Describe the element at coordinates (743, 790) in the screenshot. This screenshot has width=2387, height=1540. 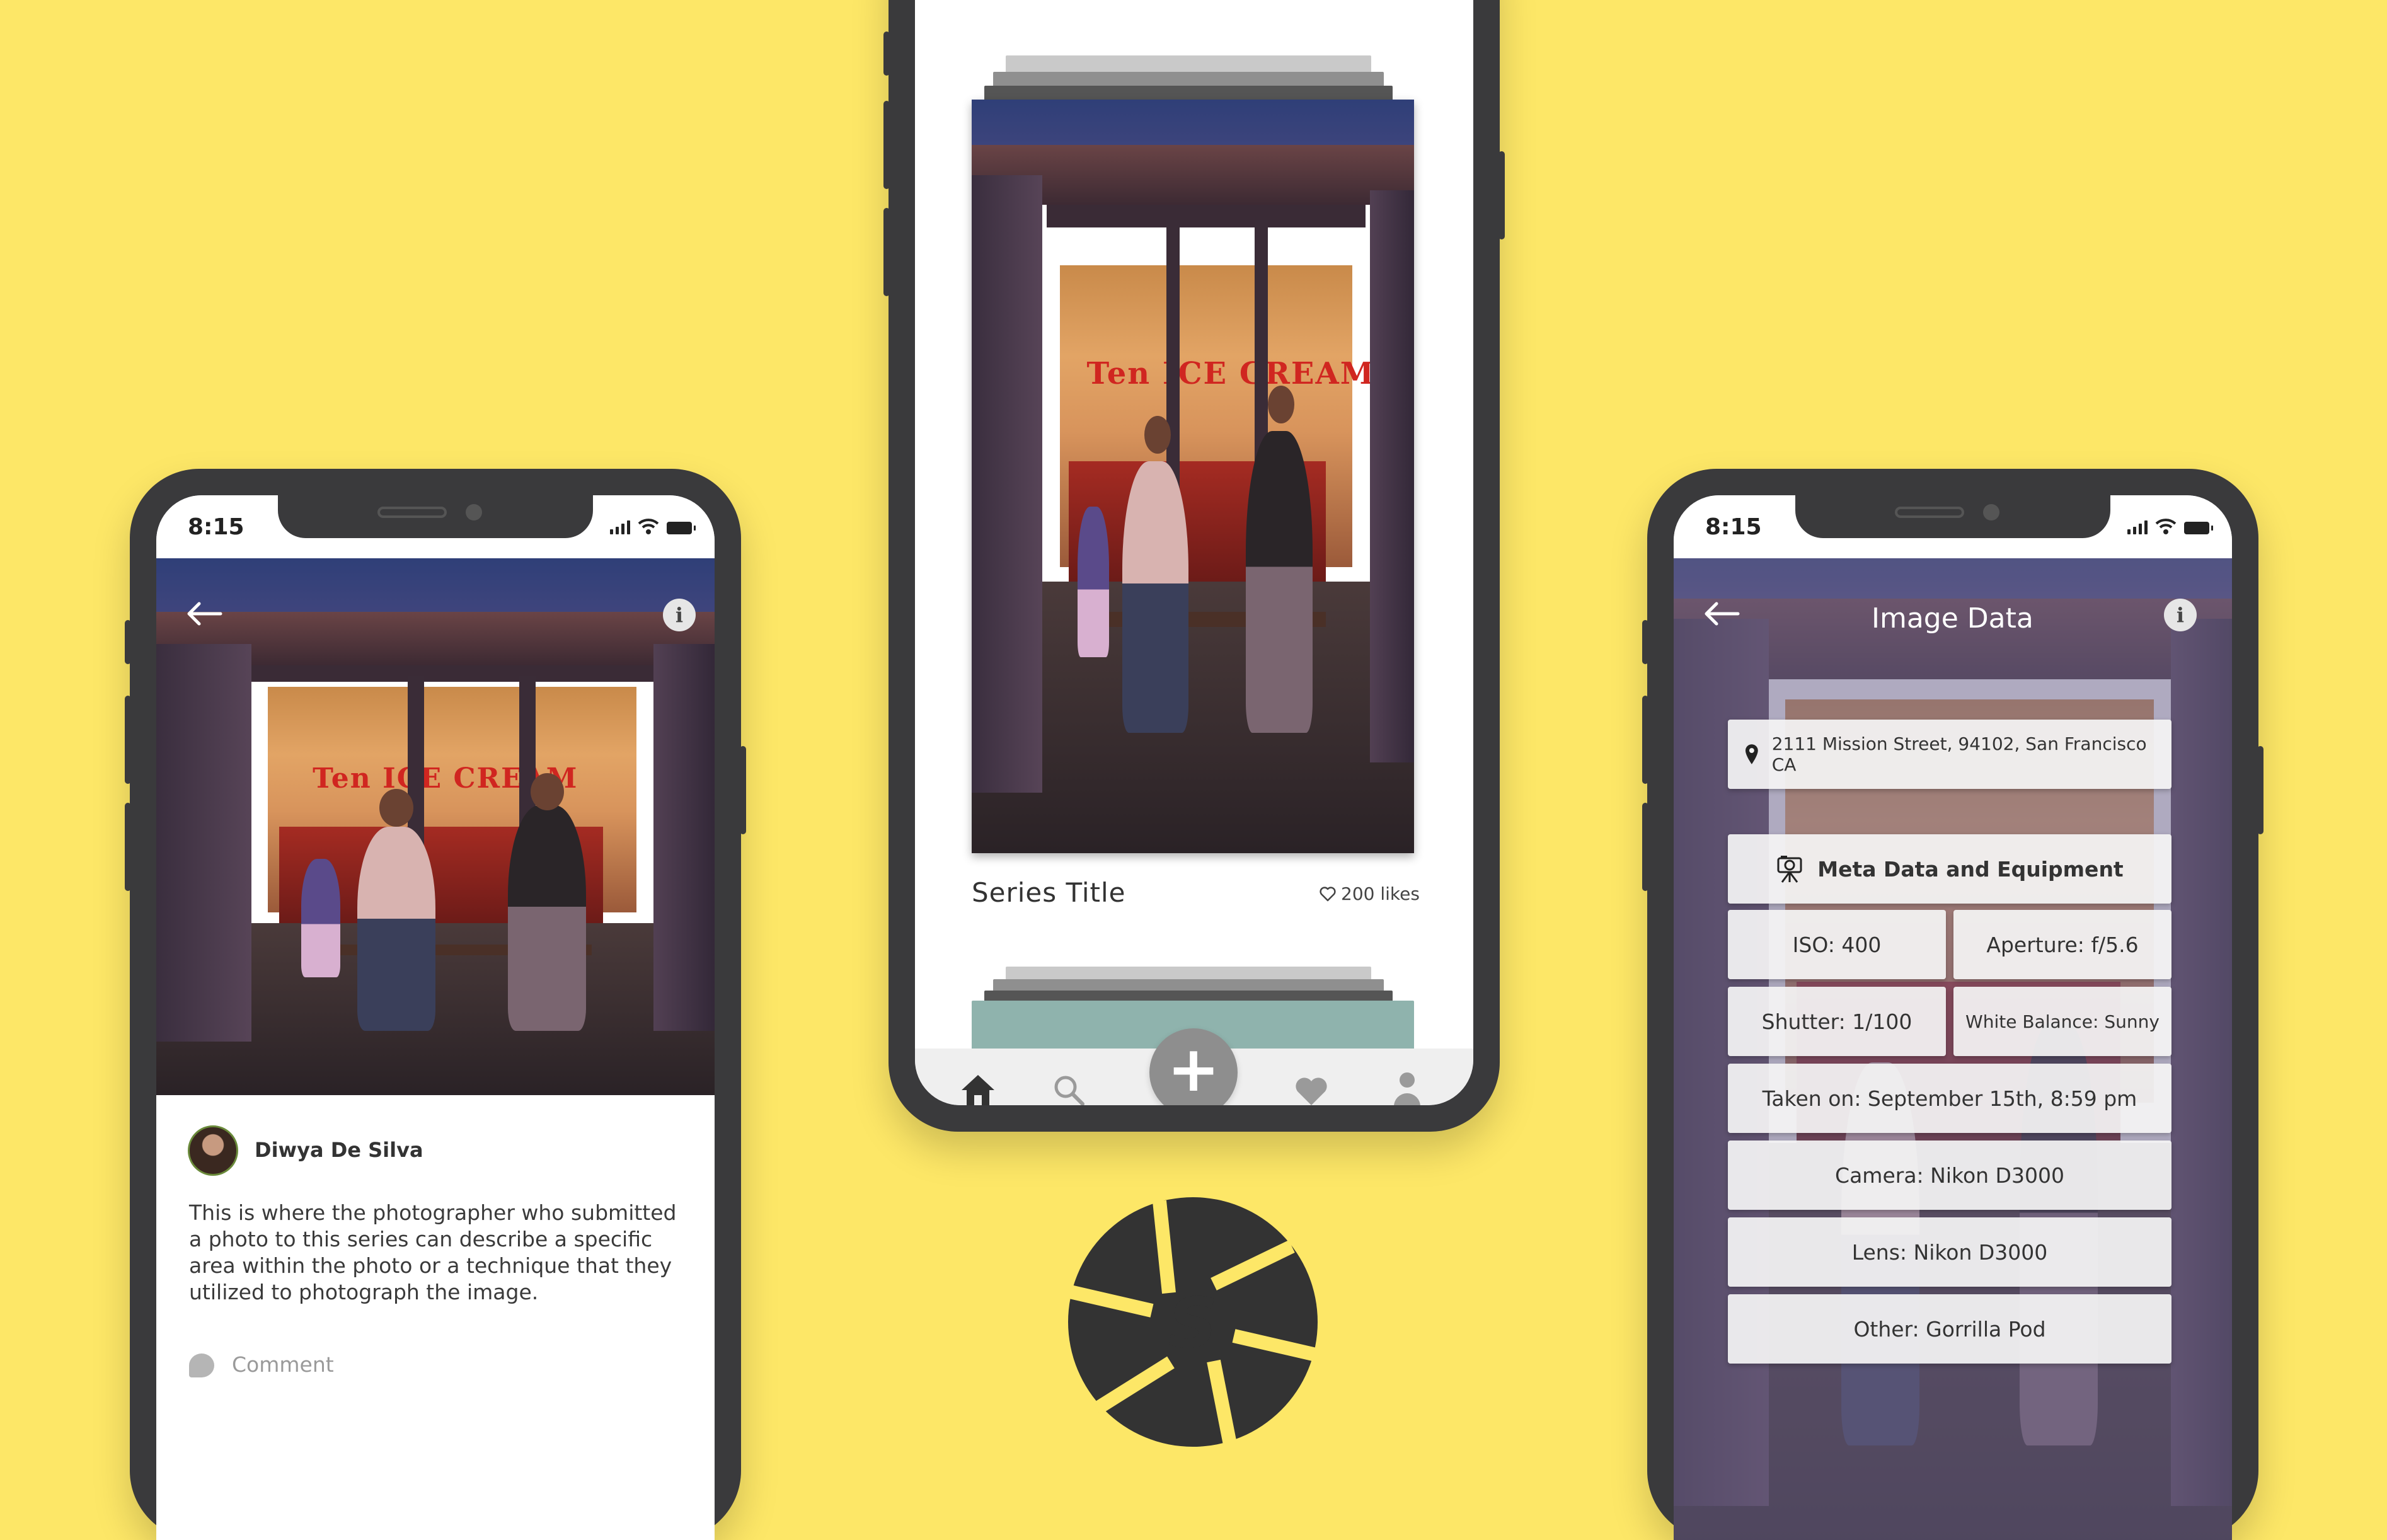
I see `left-phone-power-button` at that location.